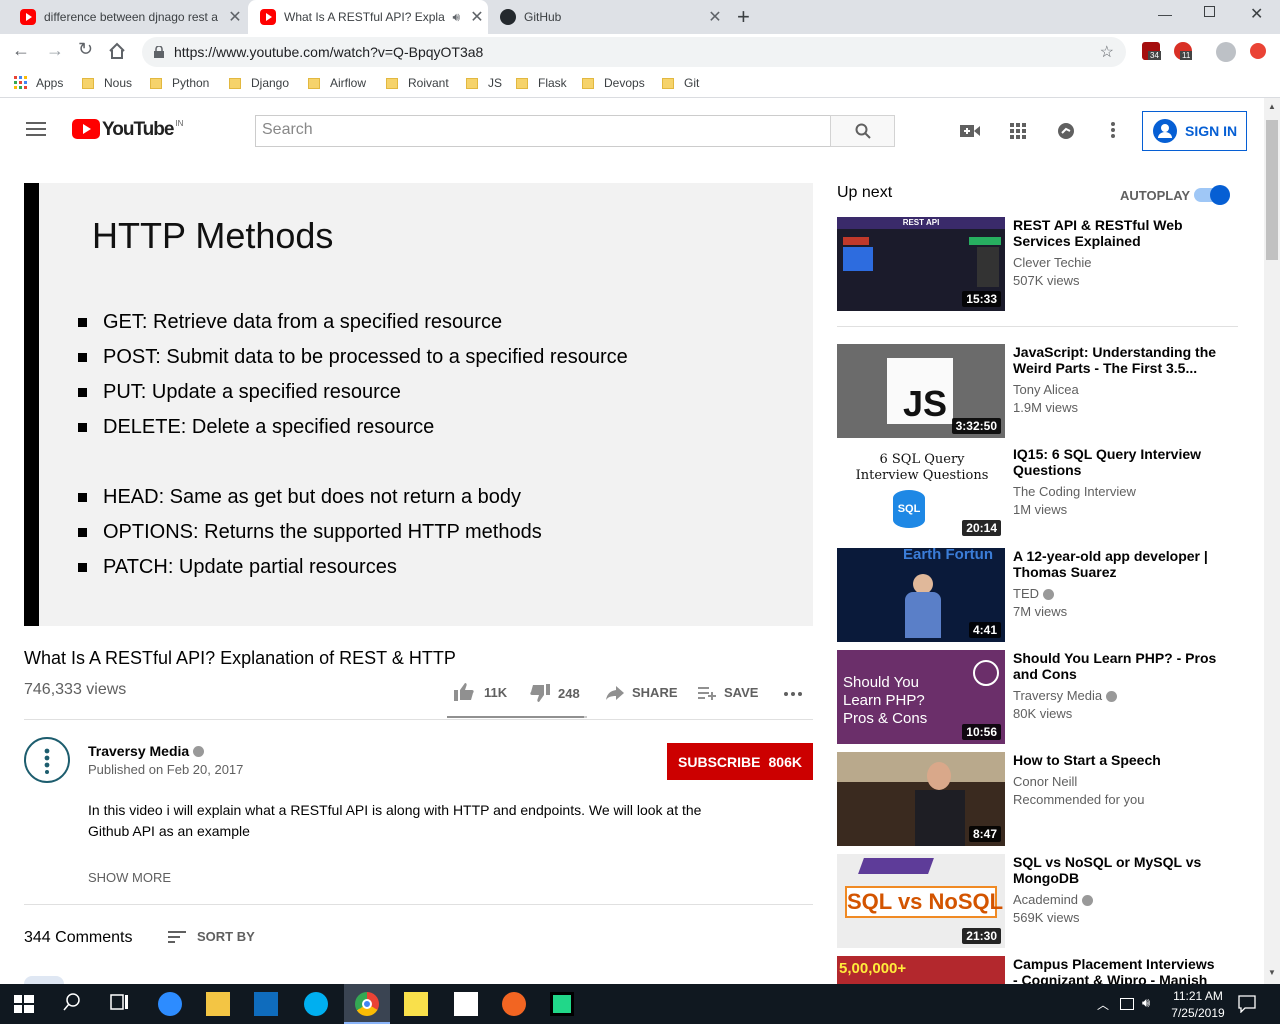  Describe the element at coordinates (986, 673) in the screenshot. I see `traversy-logo-icon` at that location.